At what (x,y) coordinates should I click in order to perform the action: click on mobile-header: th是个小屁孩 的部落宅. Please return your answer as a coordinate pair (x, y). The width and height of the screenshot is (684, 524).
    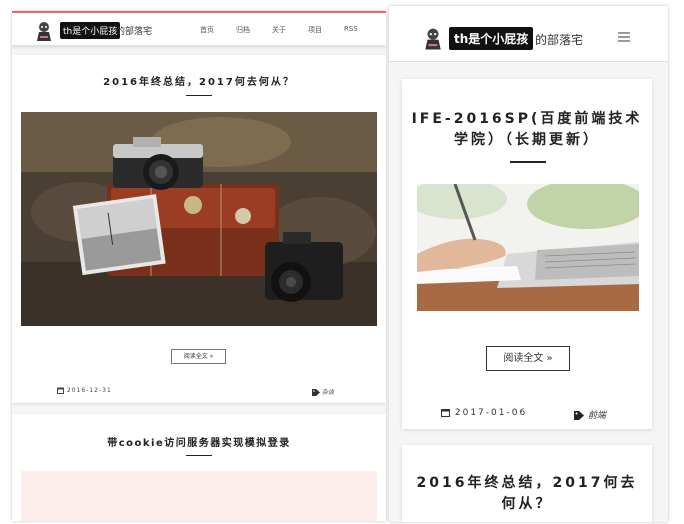
    Looking at the image, I should click on (528, 34).